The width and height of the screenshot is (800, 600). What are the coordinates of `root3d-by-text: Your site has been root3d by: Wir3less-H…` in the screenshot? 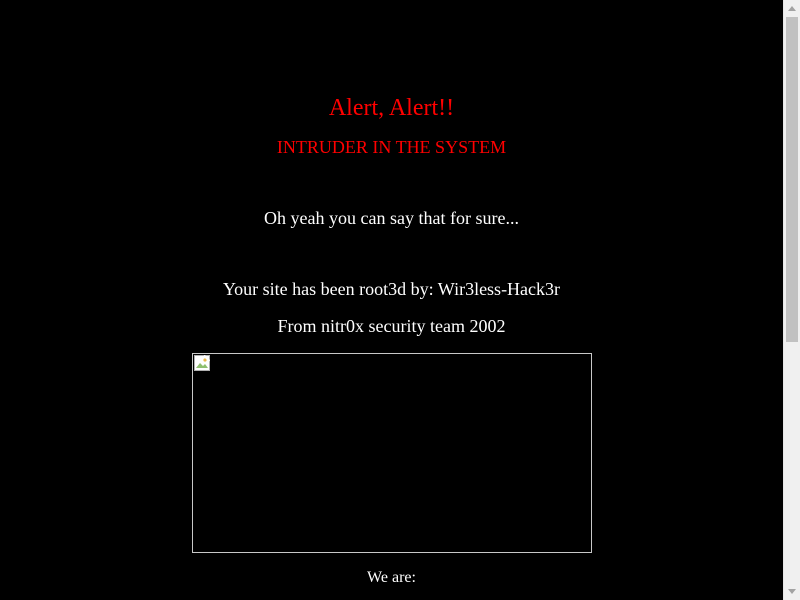 It's located at (391, 289).